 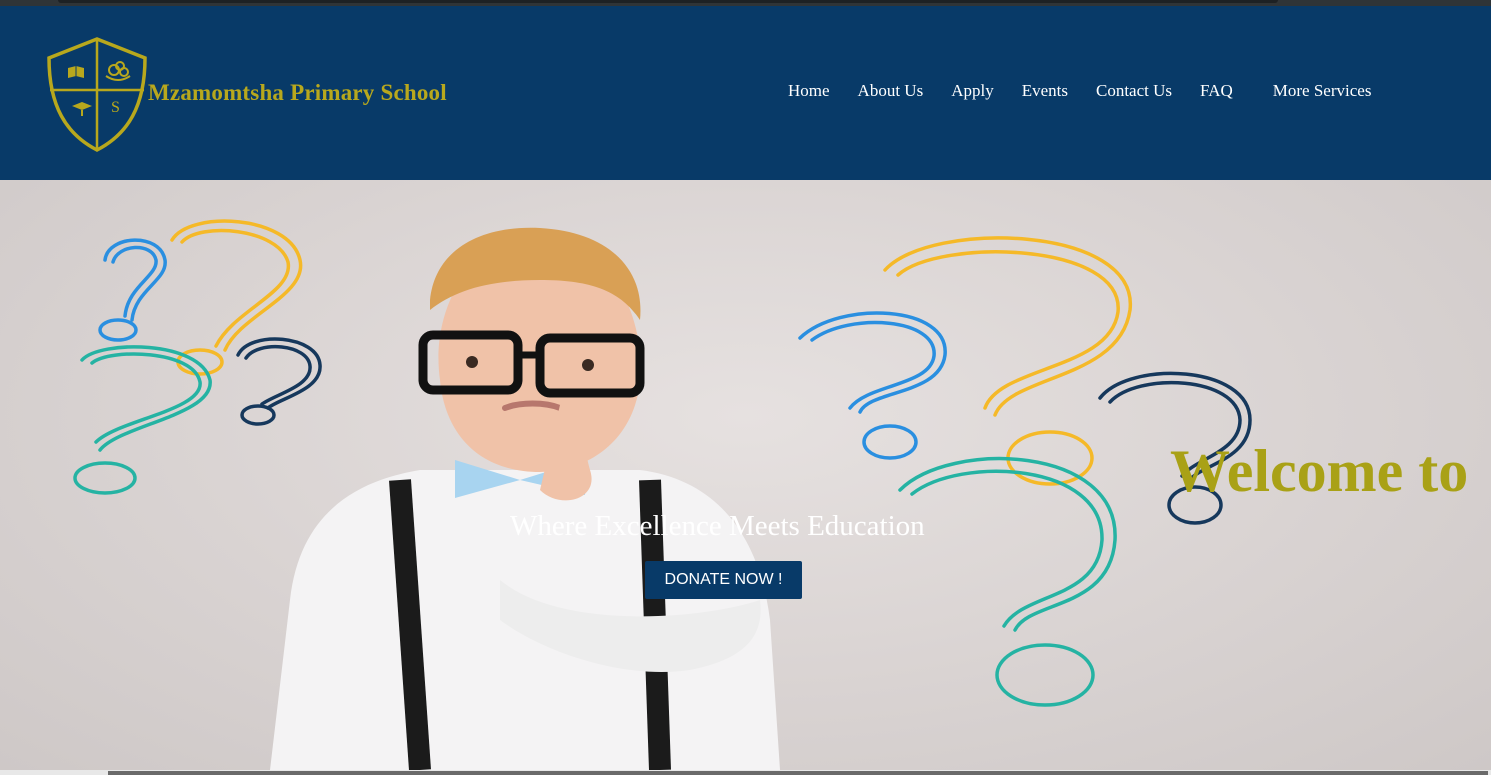 I want to click on nav-about-us: About Us, so click(x=891, y=91).